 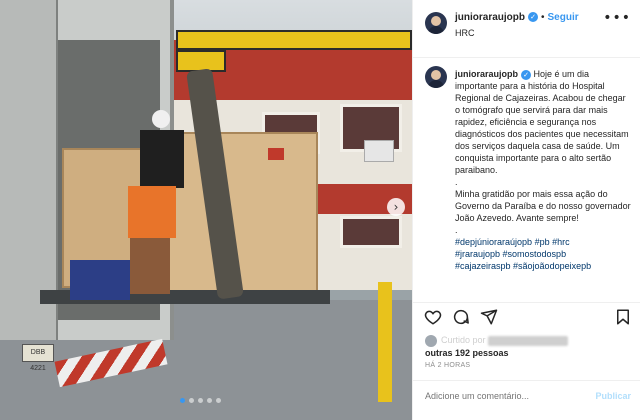 What do you see at coordinates (29, 170) in the screenshot?
I see `truck-door` at bounding box center [29, 170].